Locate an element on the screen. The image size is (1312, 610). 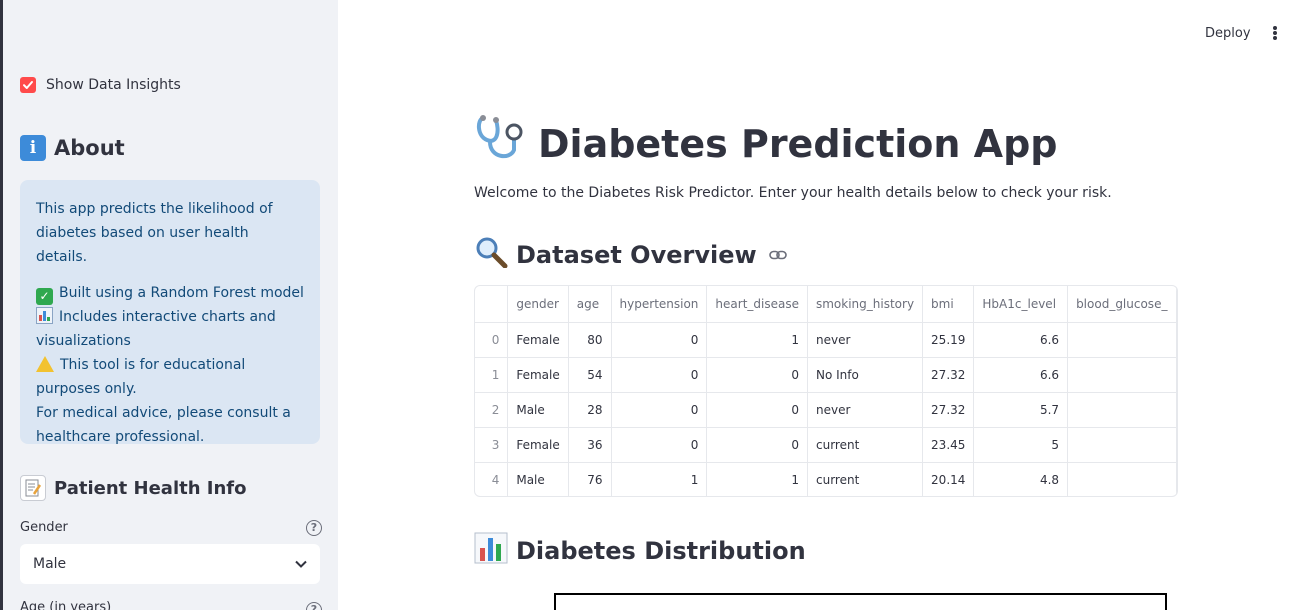
dataset-overview-heading-text: Dataset Overview is located at coordinates (636, 255).